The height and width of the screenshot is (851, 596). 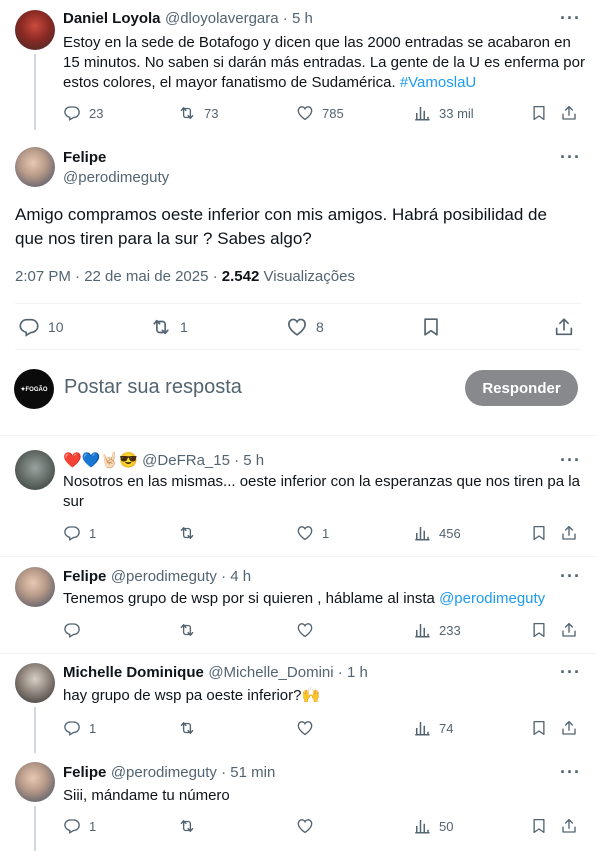 What do you see at coordinates (438, 82) in the screenshot?
I see `hashtag-link: #VamoslaU` at bounding box center [438, 82].